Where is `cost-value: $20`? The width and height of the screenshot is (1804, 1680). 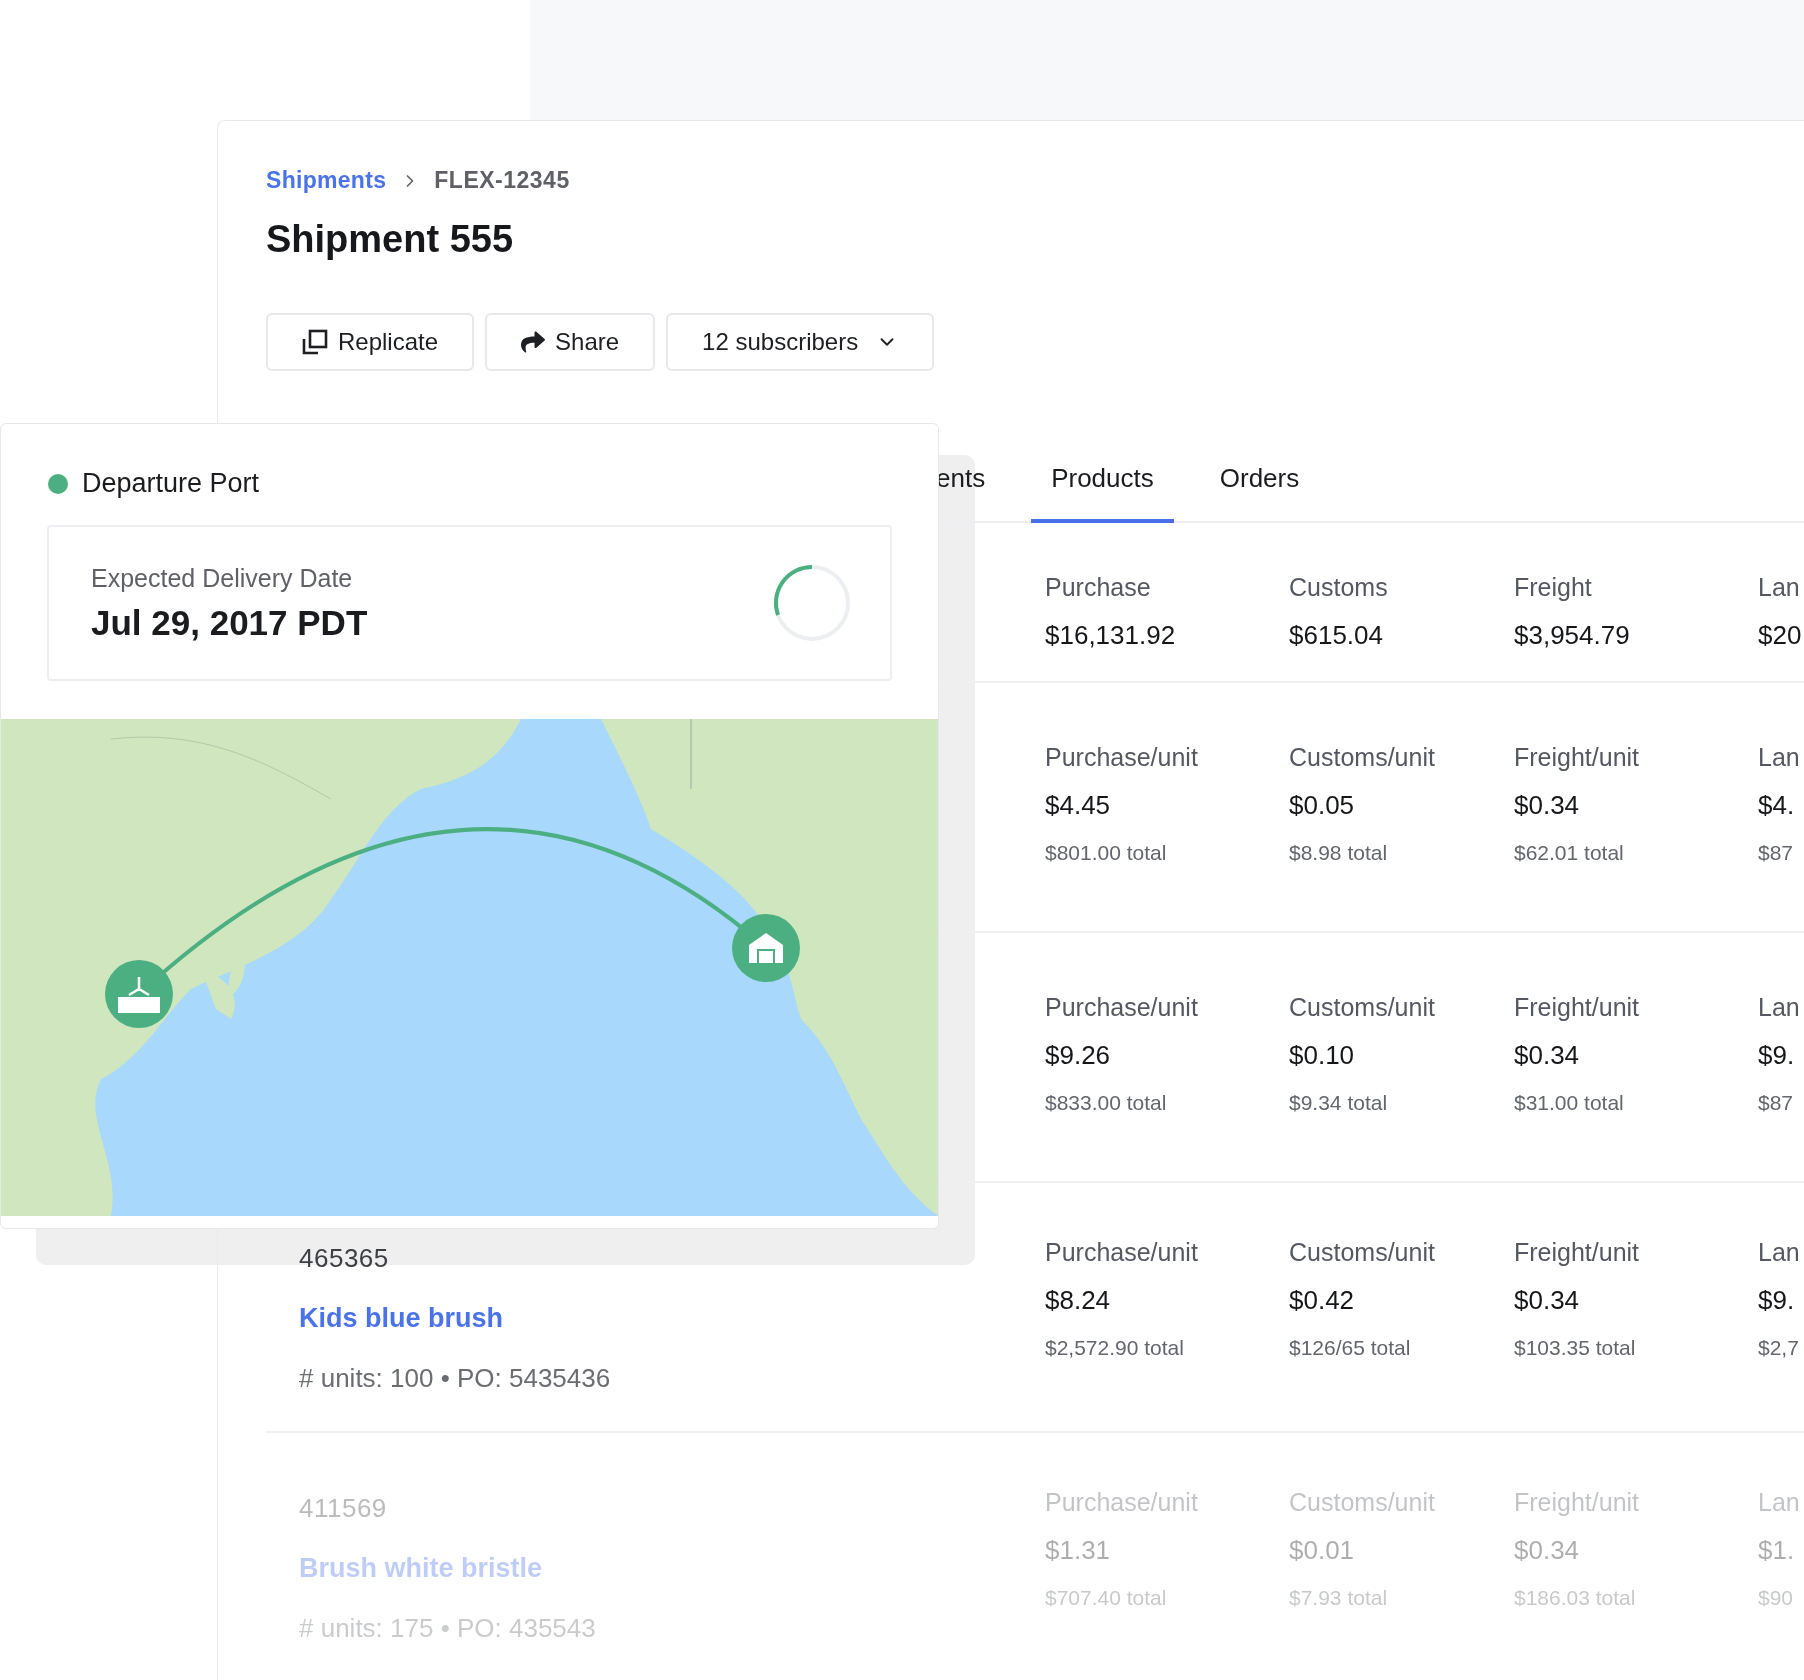
cost-value: $20 is located at coordinates (1780, 635).